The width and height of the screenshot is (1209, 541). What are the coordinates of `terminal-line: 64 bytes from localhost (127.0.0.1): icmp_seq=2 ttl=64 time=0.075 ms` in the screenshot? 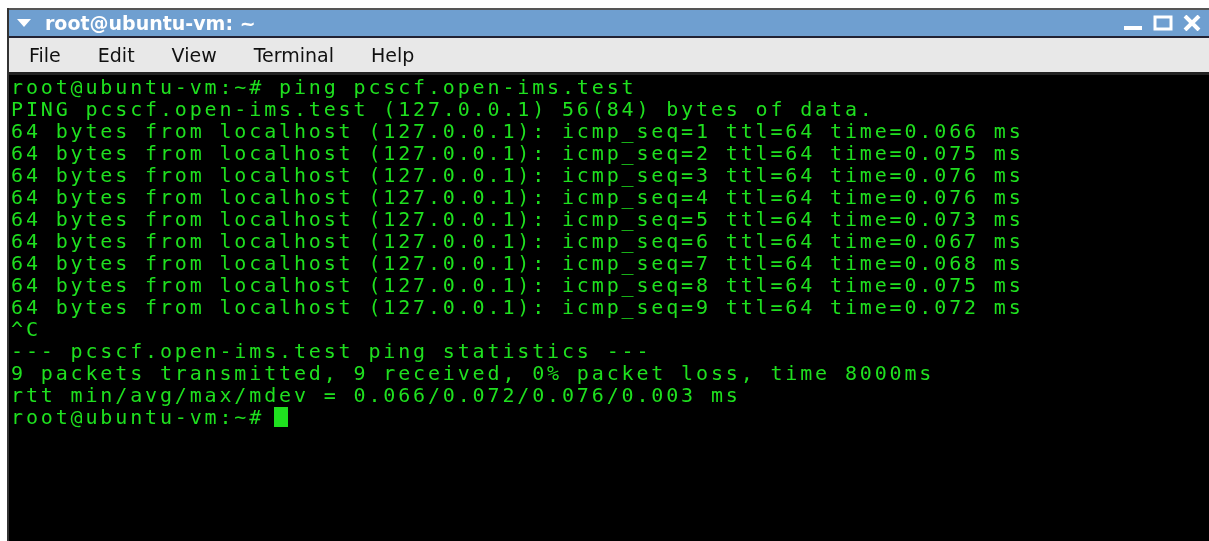 It's located at (517, 153).